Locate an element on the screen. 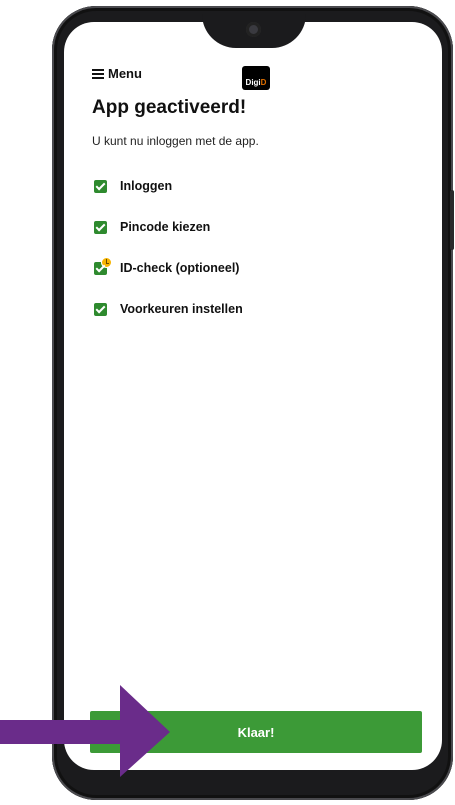 The height and width of the screenshot is (805, 455). step-item-id-check: ID-check (optioneel) is located at coordinates (168, 278).